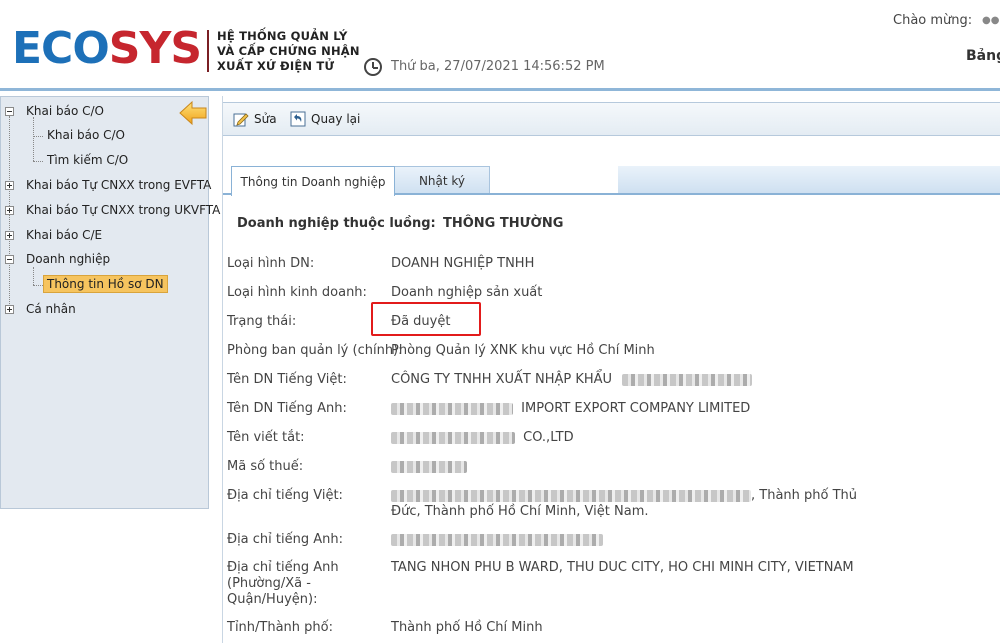 The image size is (1000, 643). I want to click on sidebar-item-ukvfta: Khai báo Tự CNXX trong UKVFTA, so click(123, 210).